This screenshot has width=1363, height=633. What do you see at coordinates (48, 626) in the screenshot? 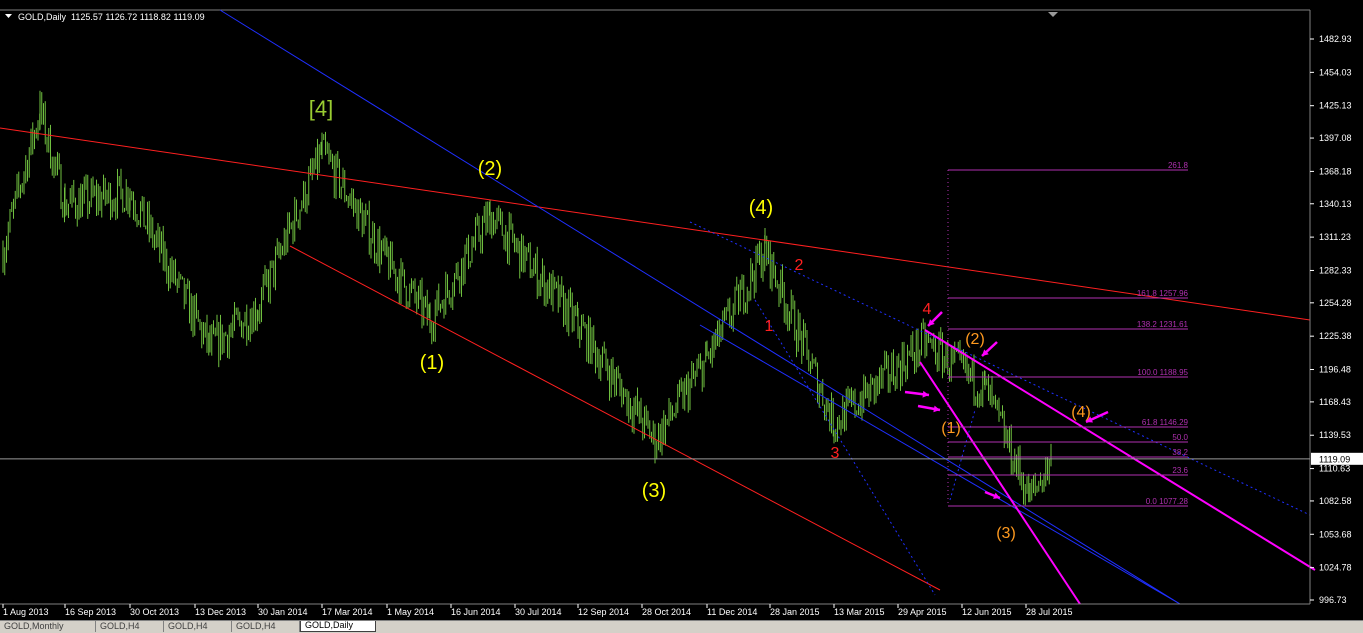
I see `chart-tab: GOLD,Monthly` at bounding box center [48, 626].